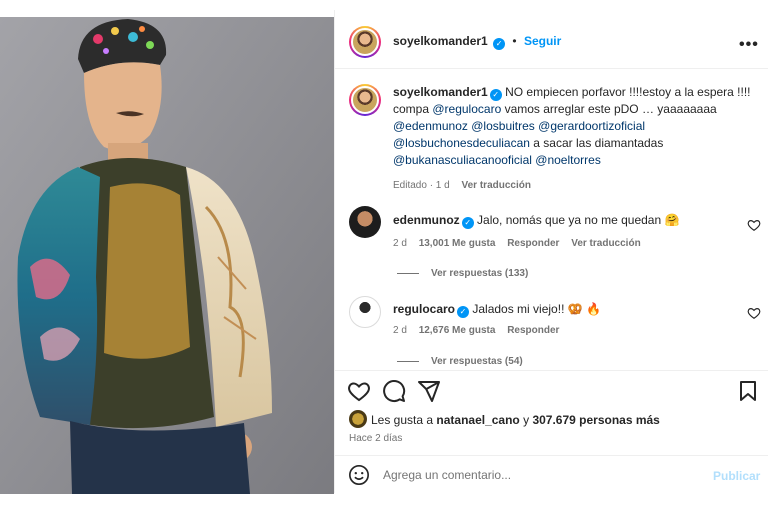 Image resolution: width=768 pixels, height=509 pixels. What do you see at coordinates (477, 420) in the screenshot?
I see `liker-username: natanael_cano` at bounding box center [477, 420].